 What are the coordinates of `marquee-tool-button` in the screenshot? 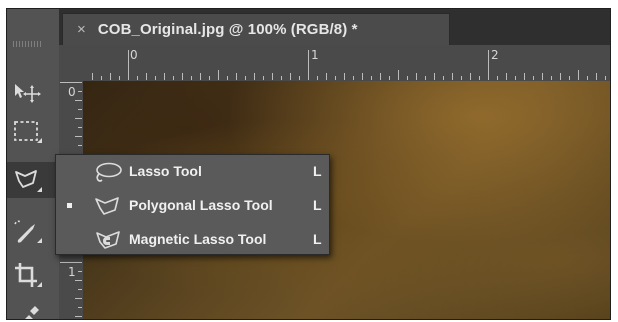 It's located at (33, 131).